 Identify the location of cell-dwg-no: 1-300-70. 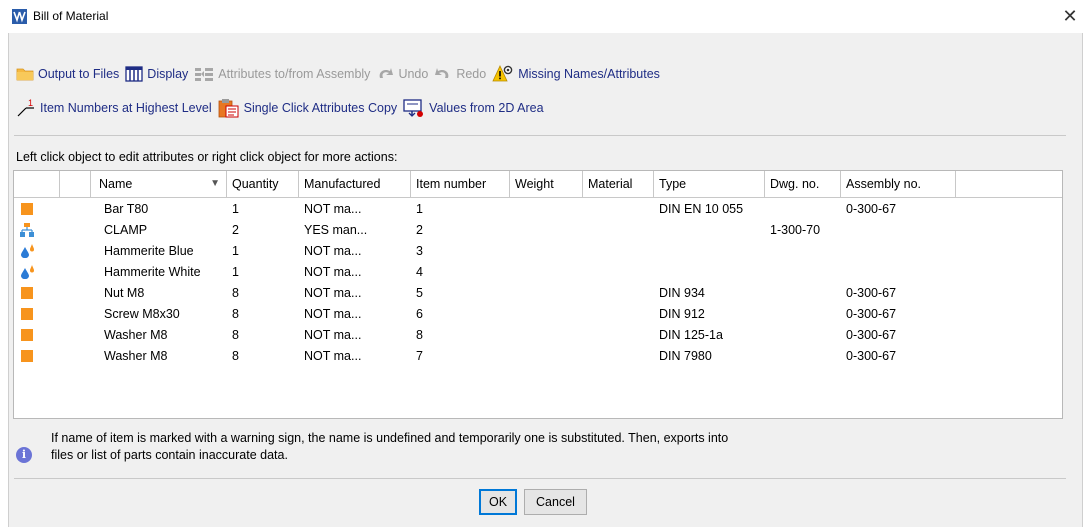
(803, 230).